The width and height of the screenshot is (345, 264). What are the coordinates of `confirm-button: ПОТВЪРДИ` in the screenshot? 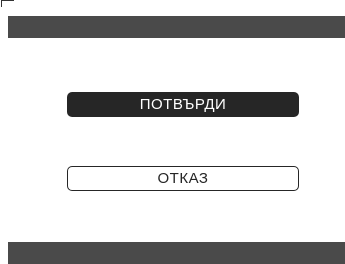 It's located at (183, 104).